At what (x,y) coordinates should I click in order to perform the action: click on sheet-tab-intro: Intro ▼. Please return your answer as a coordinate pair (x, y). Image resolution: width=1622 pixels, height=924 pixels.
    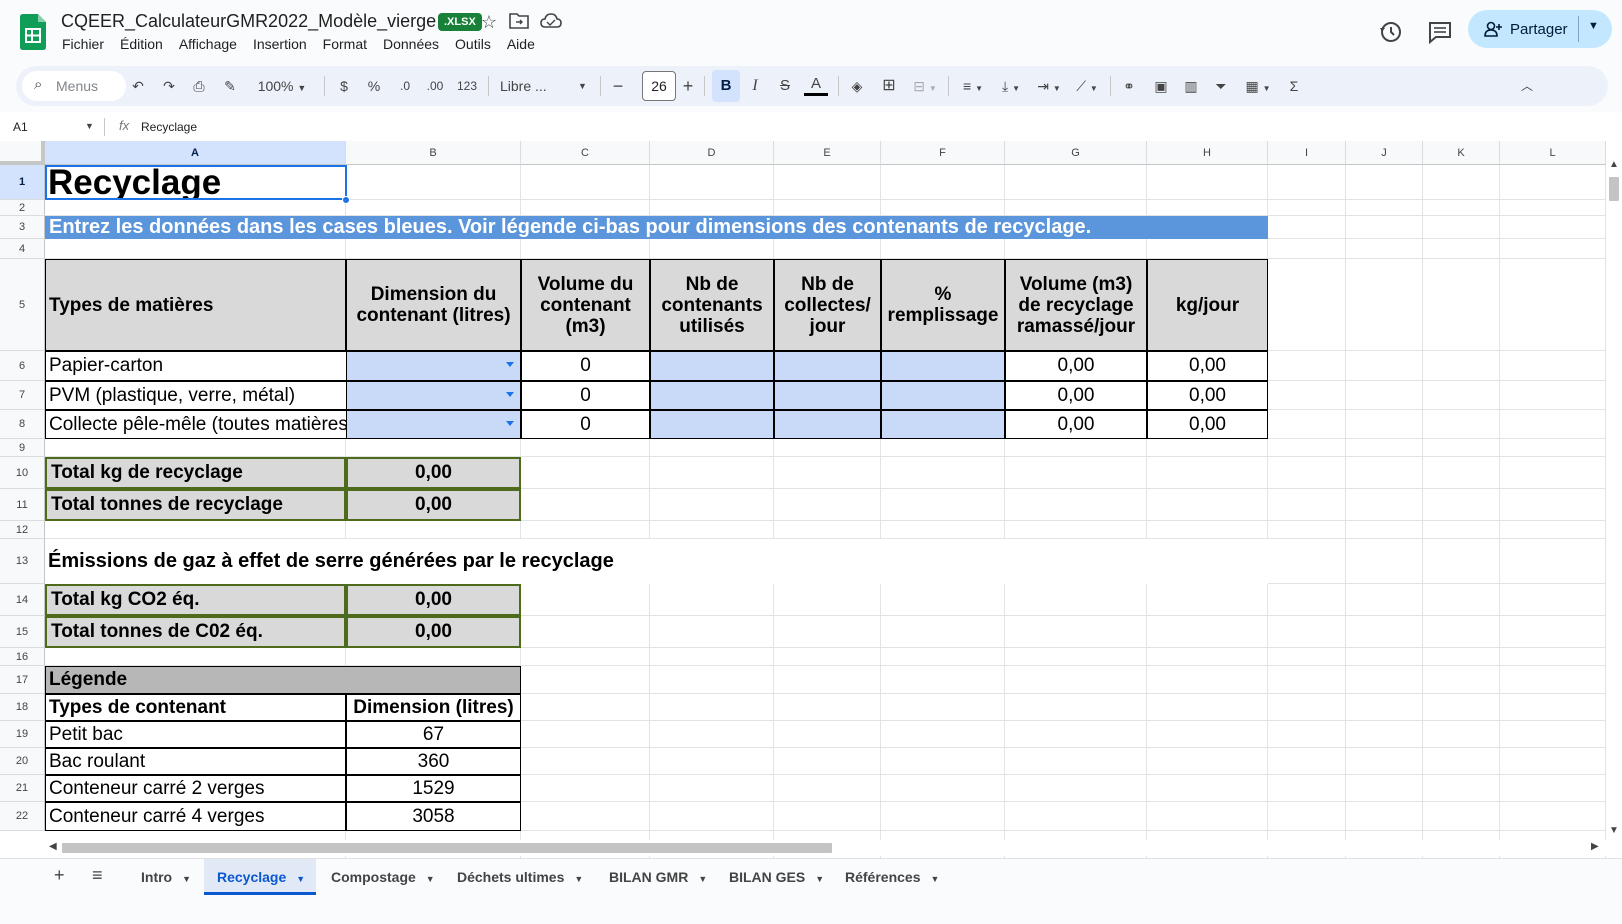
    Looking at the image, I should click on (165, 877).